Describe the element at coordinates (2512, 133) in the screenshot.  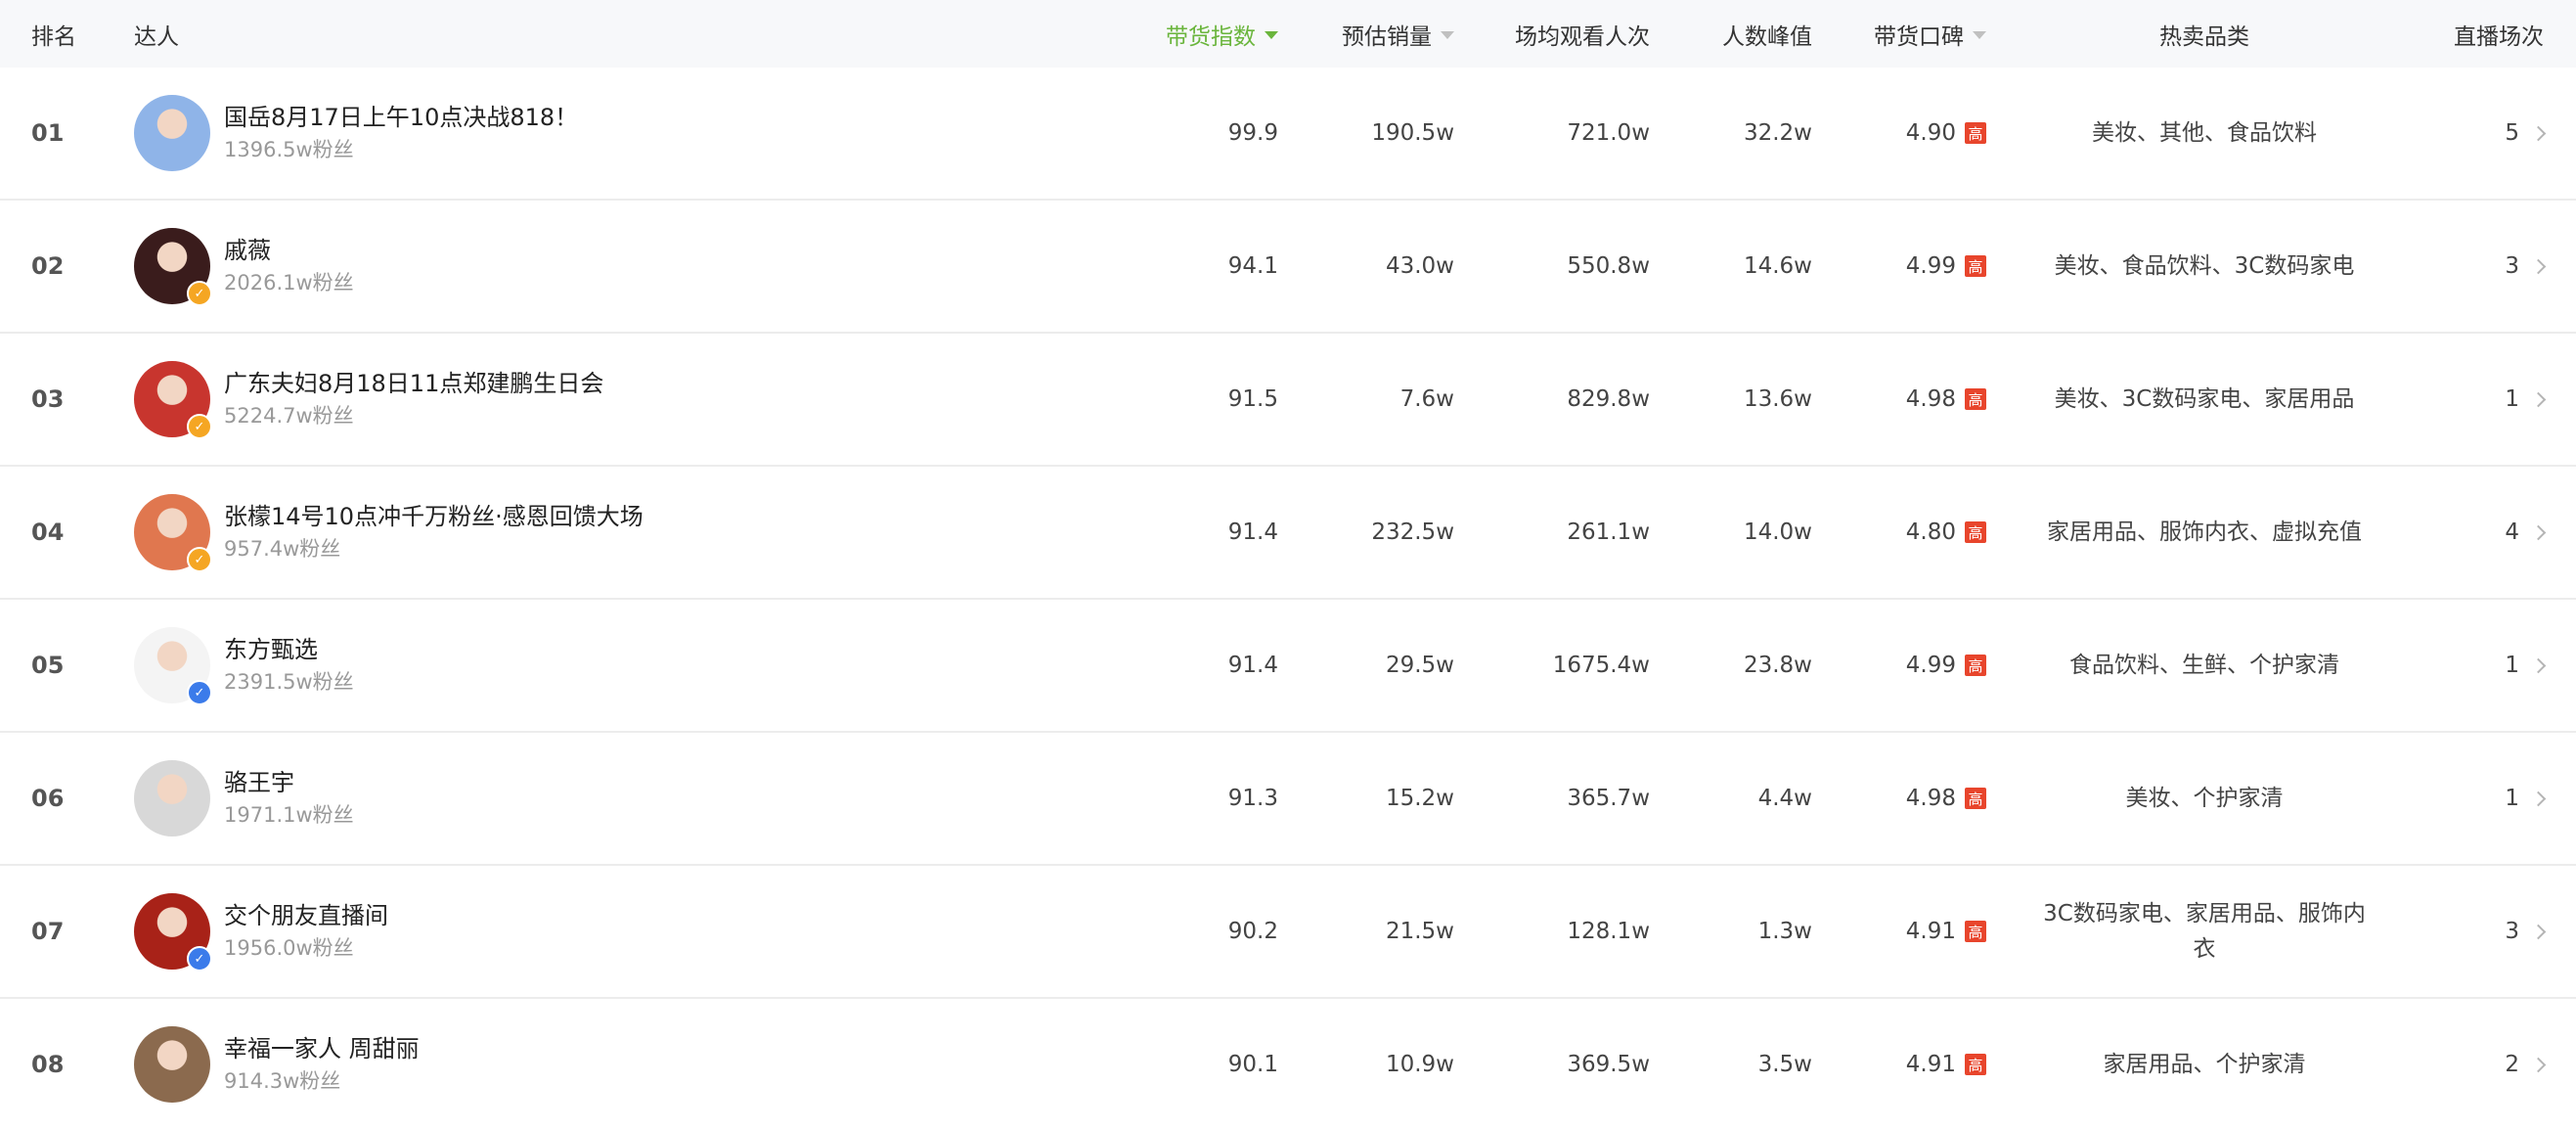
I see `live-count-value: 5` at that location.